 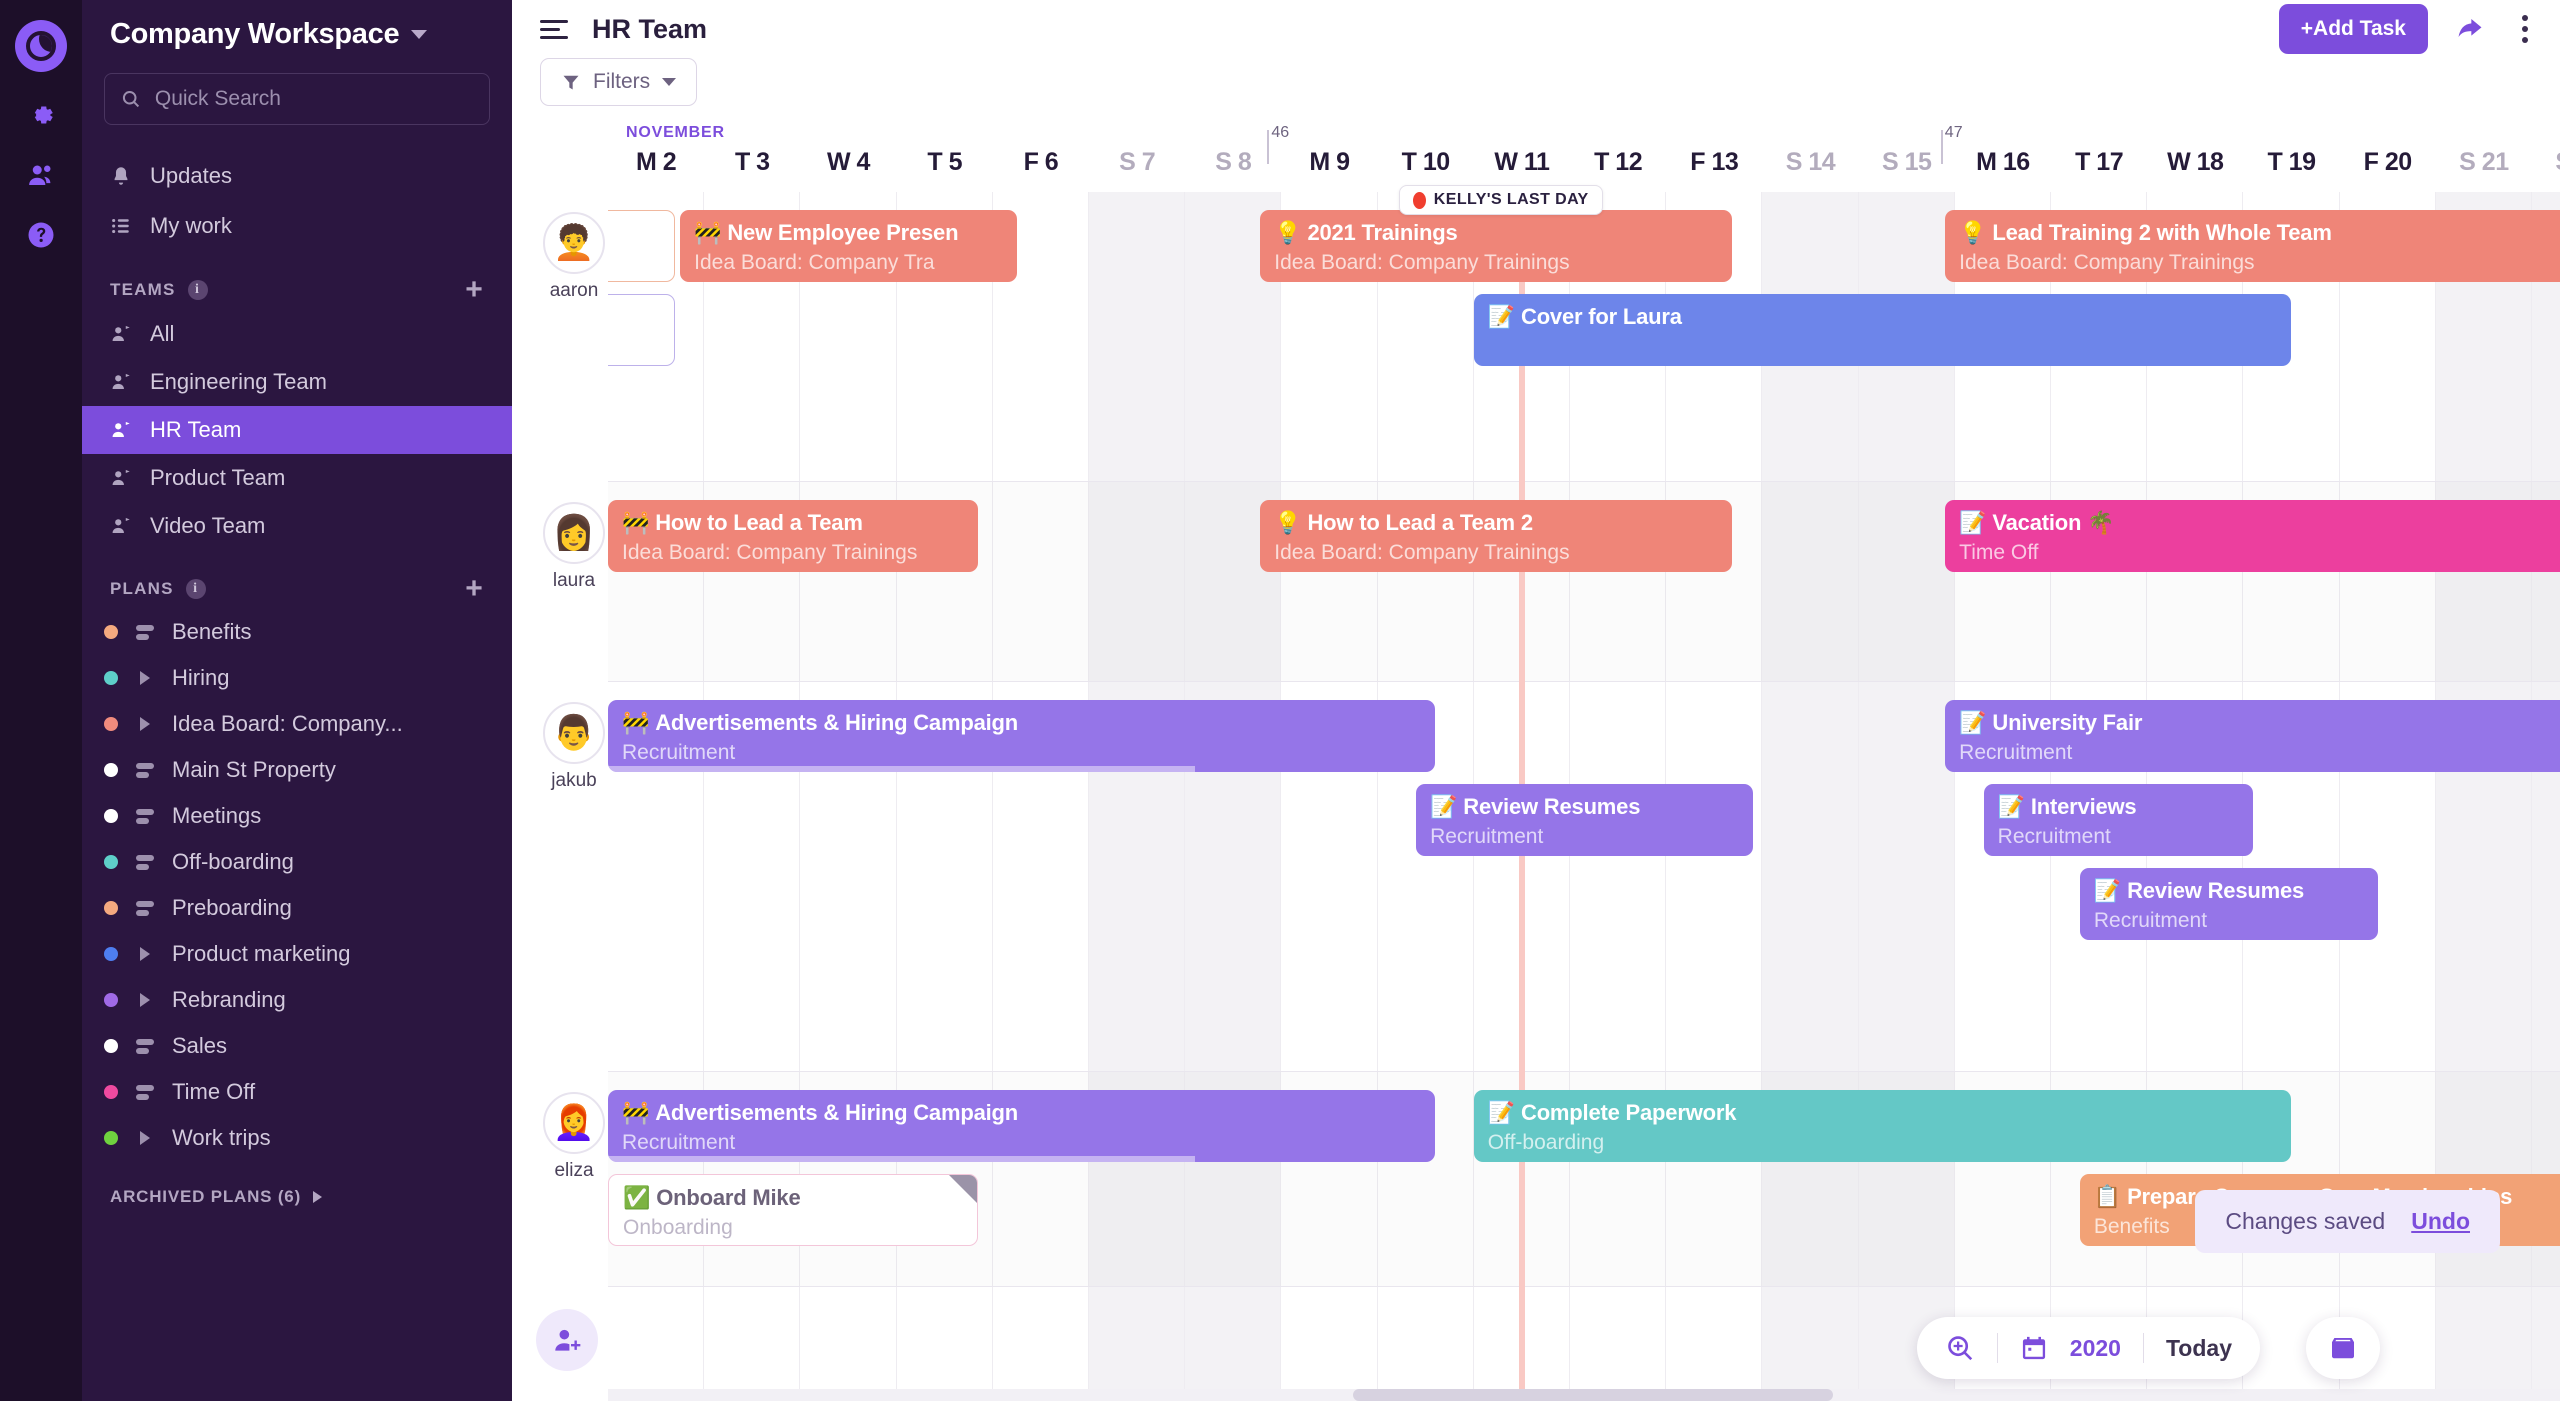 I want to click on task-bar: 📝 Complete Paperwork Off-boarding, so click(x=1882, y=1126).